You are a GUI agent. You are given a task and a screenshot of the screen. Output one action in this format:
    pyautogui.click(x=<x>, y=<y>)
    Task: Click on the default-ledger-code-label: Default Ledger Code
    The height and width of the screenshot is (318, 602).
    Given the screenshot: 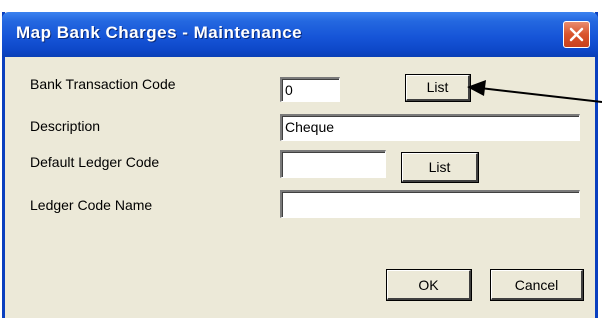 What is the action you would take?
    pyautogui.click(x=95, y=162)
    